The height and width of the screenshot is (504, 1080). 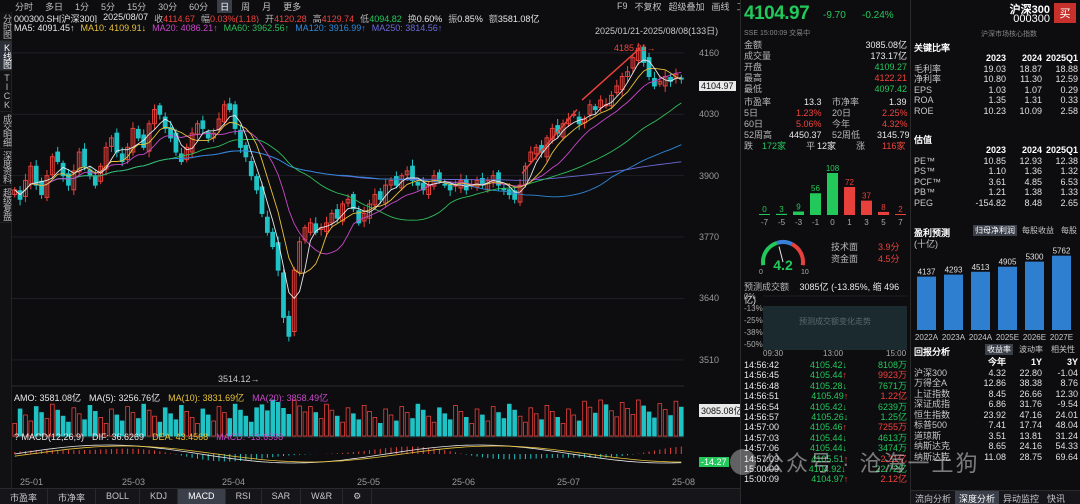 What do you see at coordinates (198, 6) in the screenshot?
I see `period-tab: 60分` at bounding box center [198, 6].